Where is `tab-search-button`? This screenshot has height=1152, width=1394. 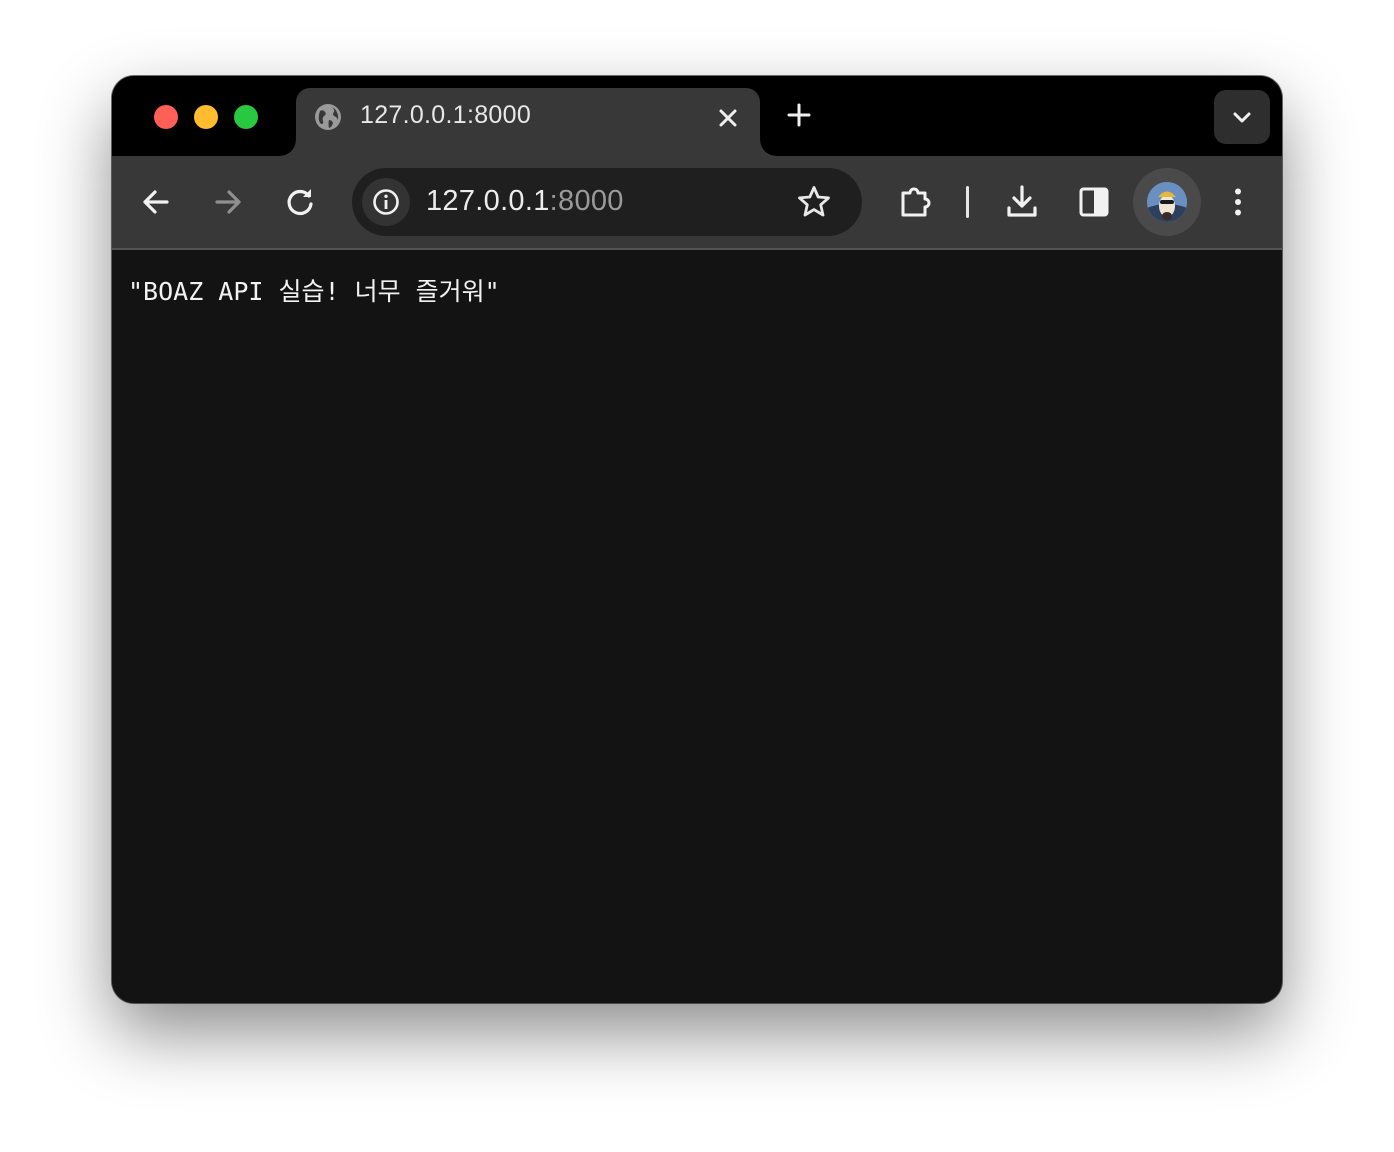
tab-search-button is located at coordinates (1242, 117).